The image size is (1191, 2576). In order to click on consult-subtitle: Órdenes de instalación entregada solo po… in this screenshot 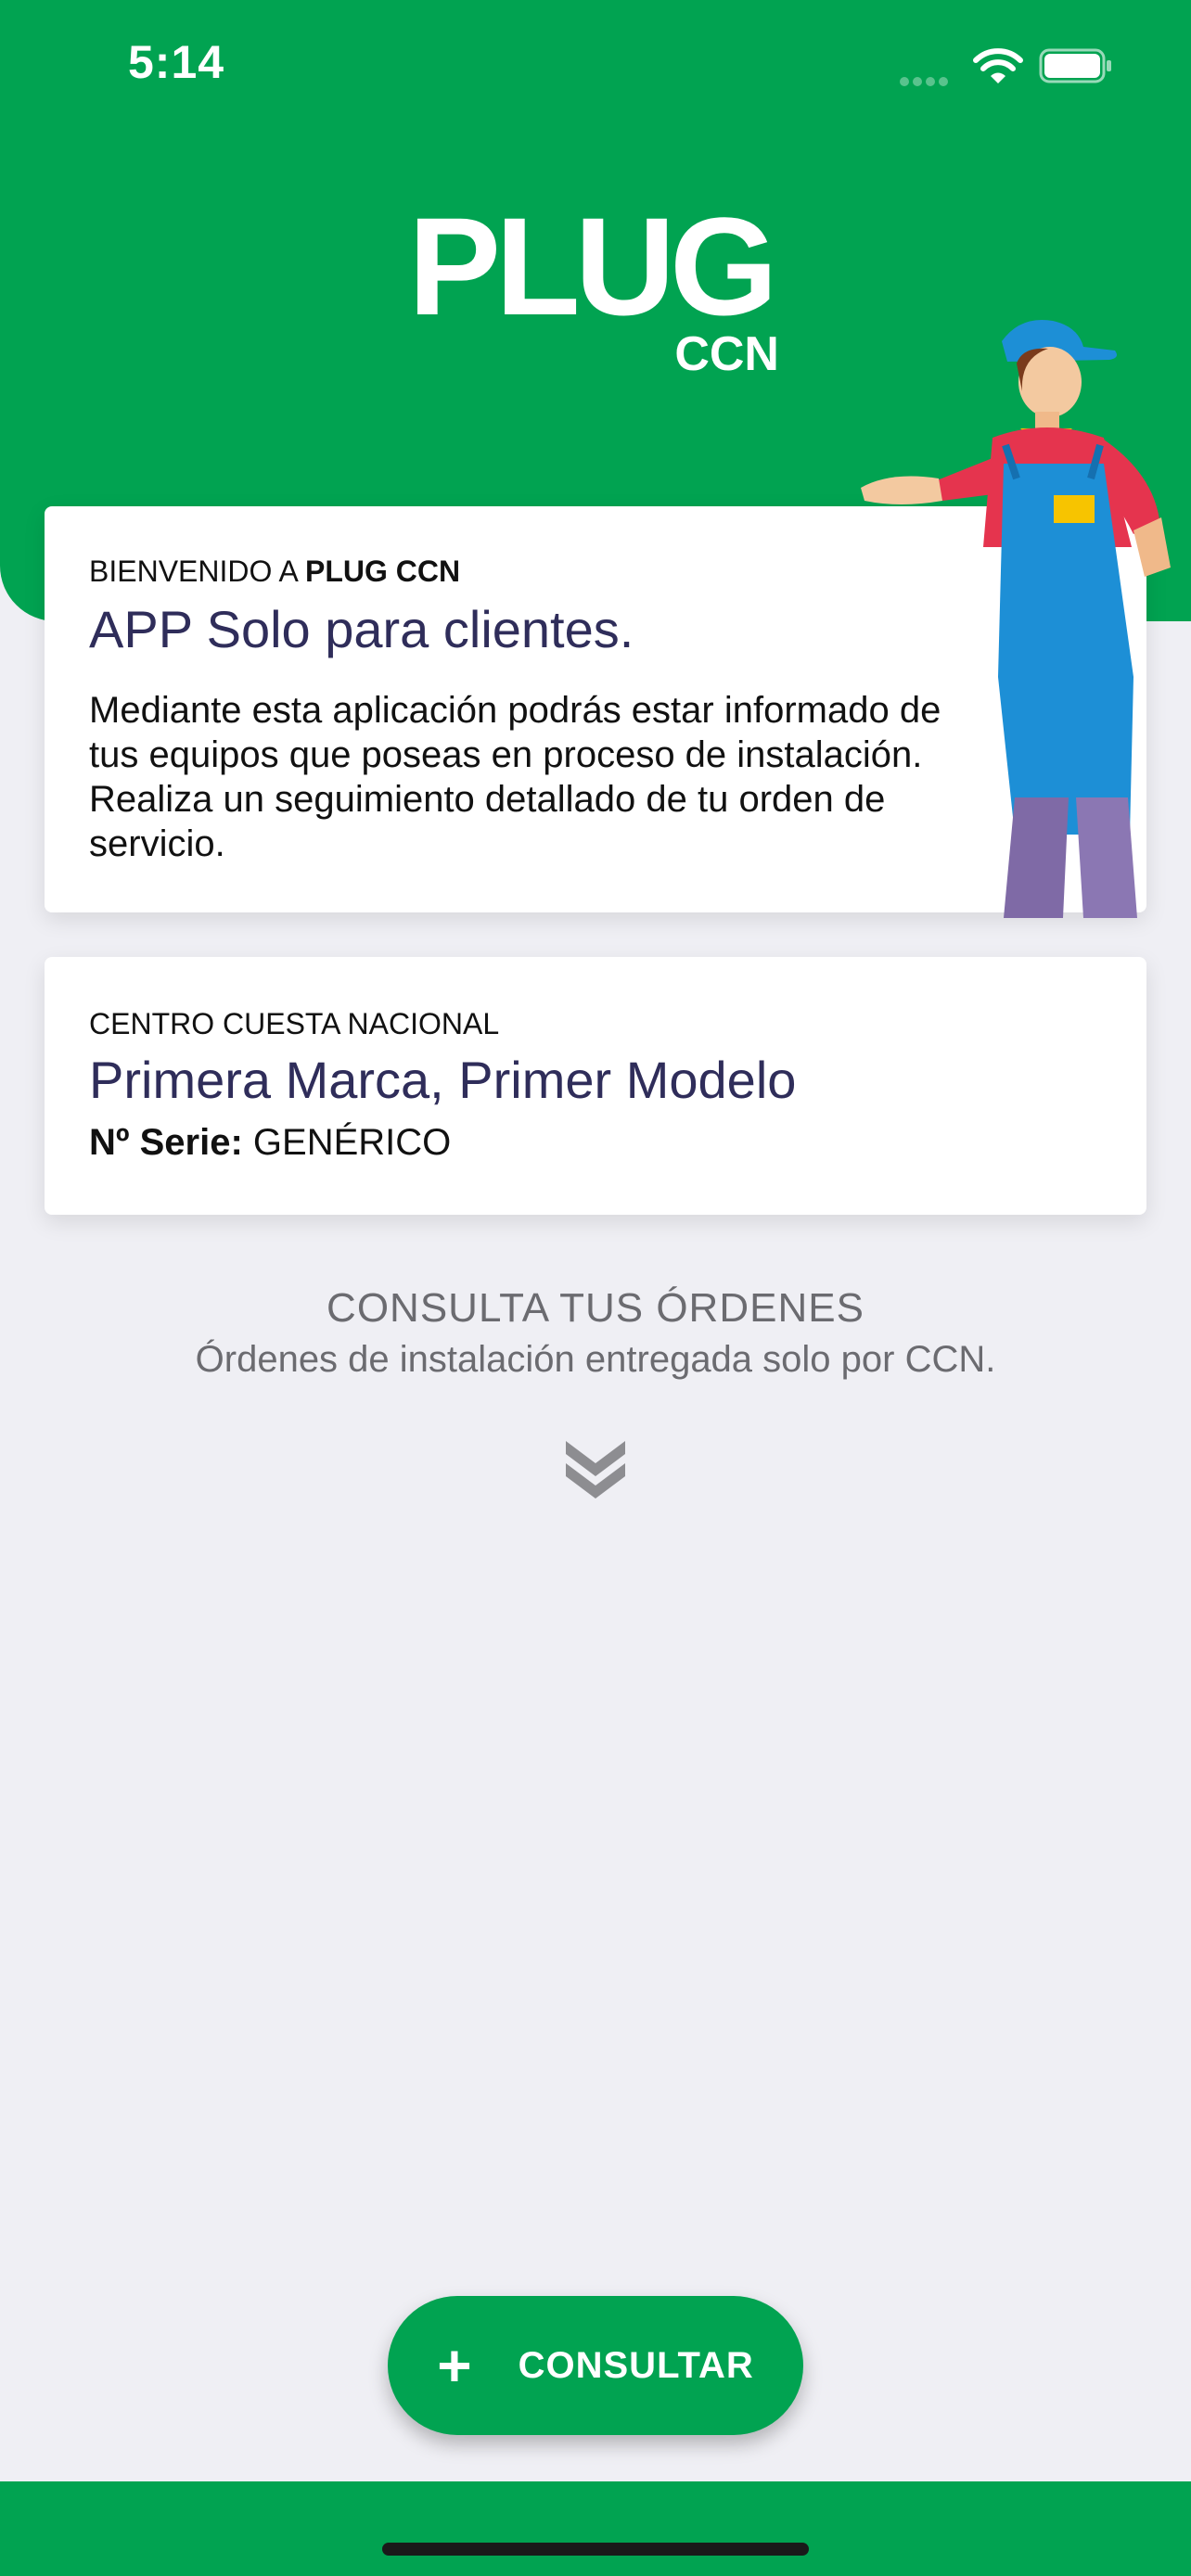, I will do `click(595, 1359)`.